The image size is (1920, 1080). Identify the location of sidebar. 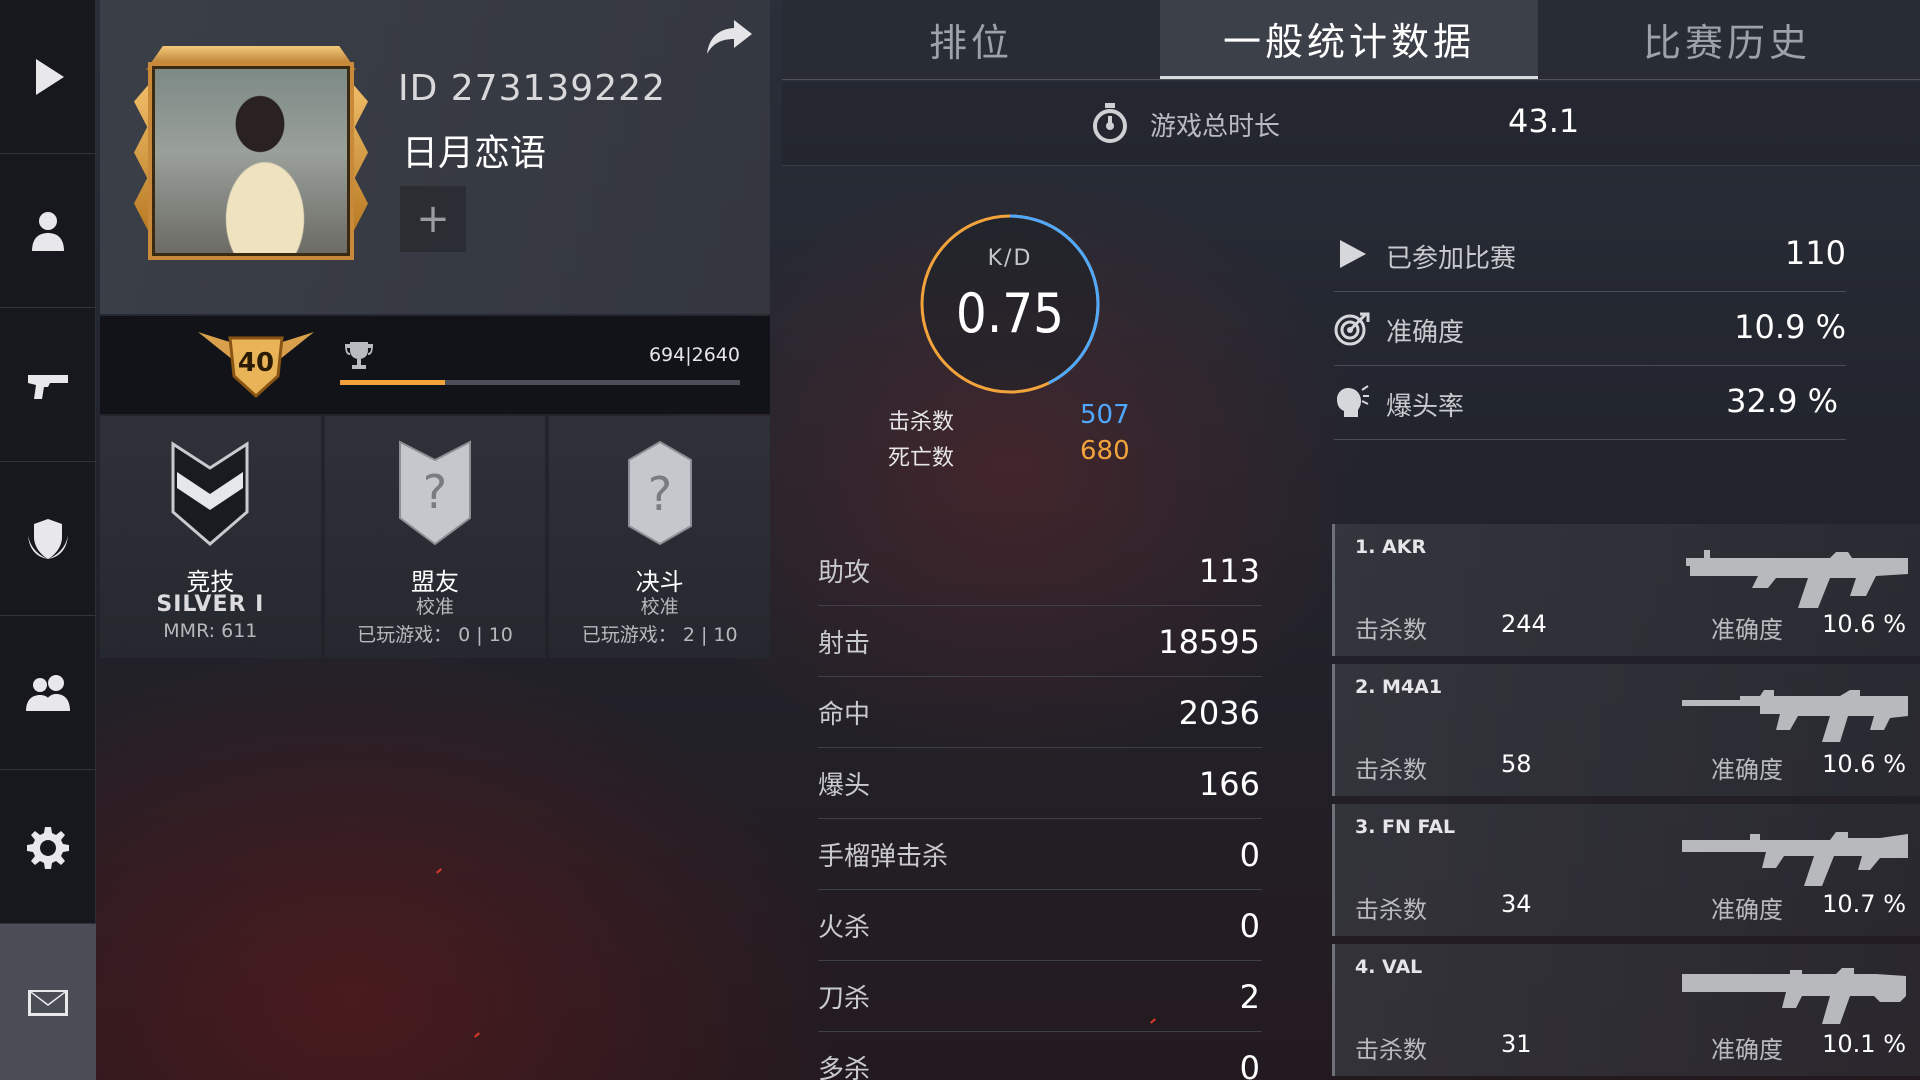
(48, 540).